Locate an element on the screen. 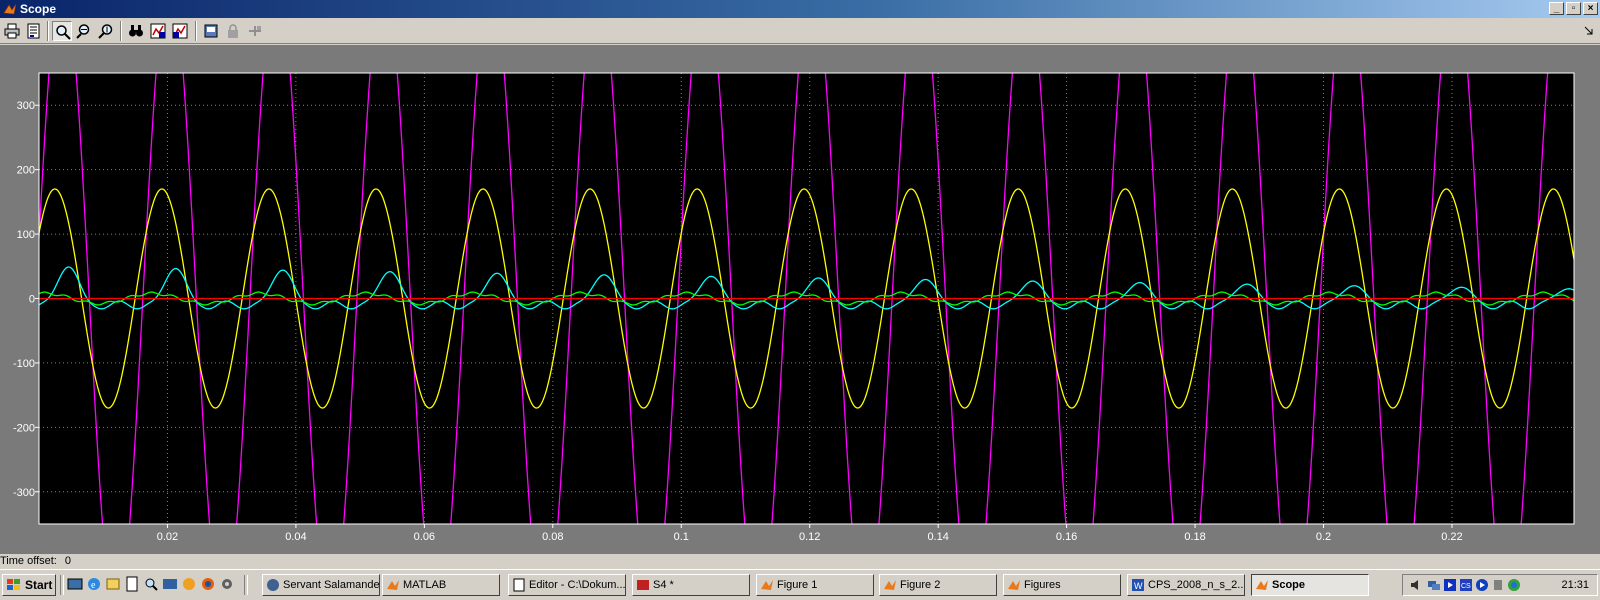 This screenshot has height=600, width=1600. time-offset-label: Time offset: is located at coordinates (28, 561).